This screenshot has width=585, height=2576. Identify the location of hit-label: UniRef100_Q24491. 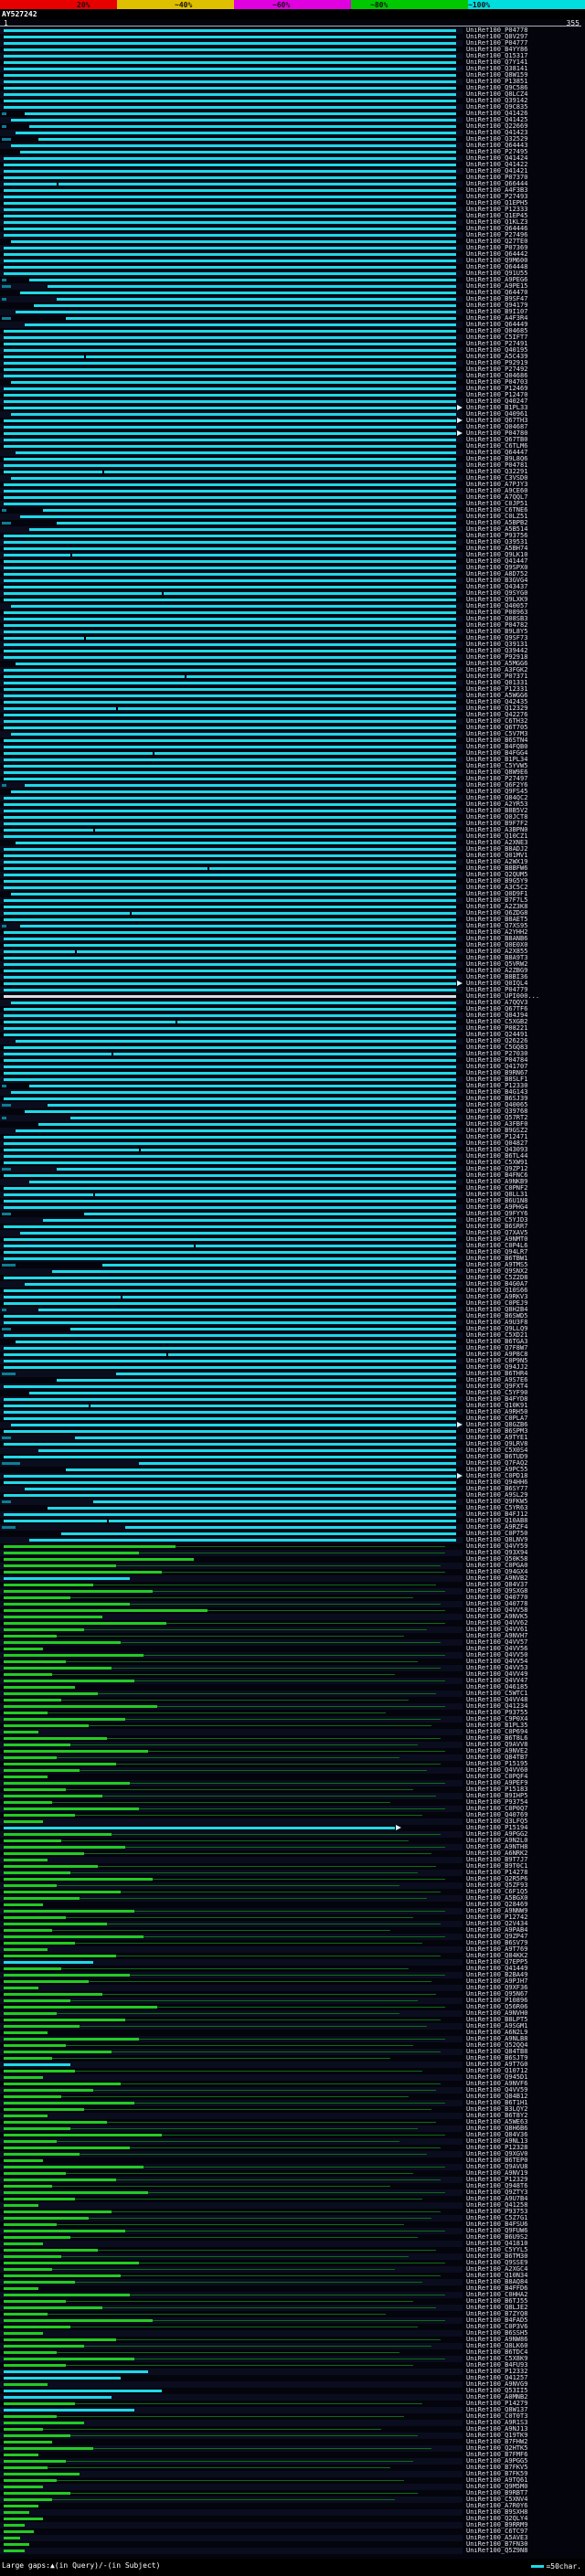
(524, 1035).